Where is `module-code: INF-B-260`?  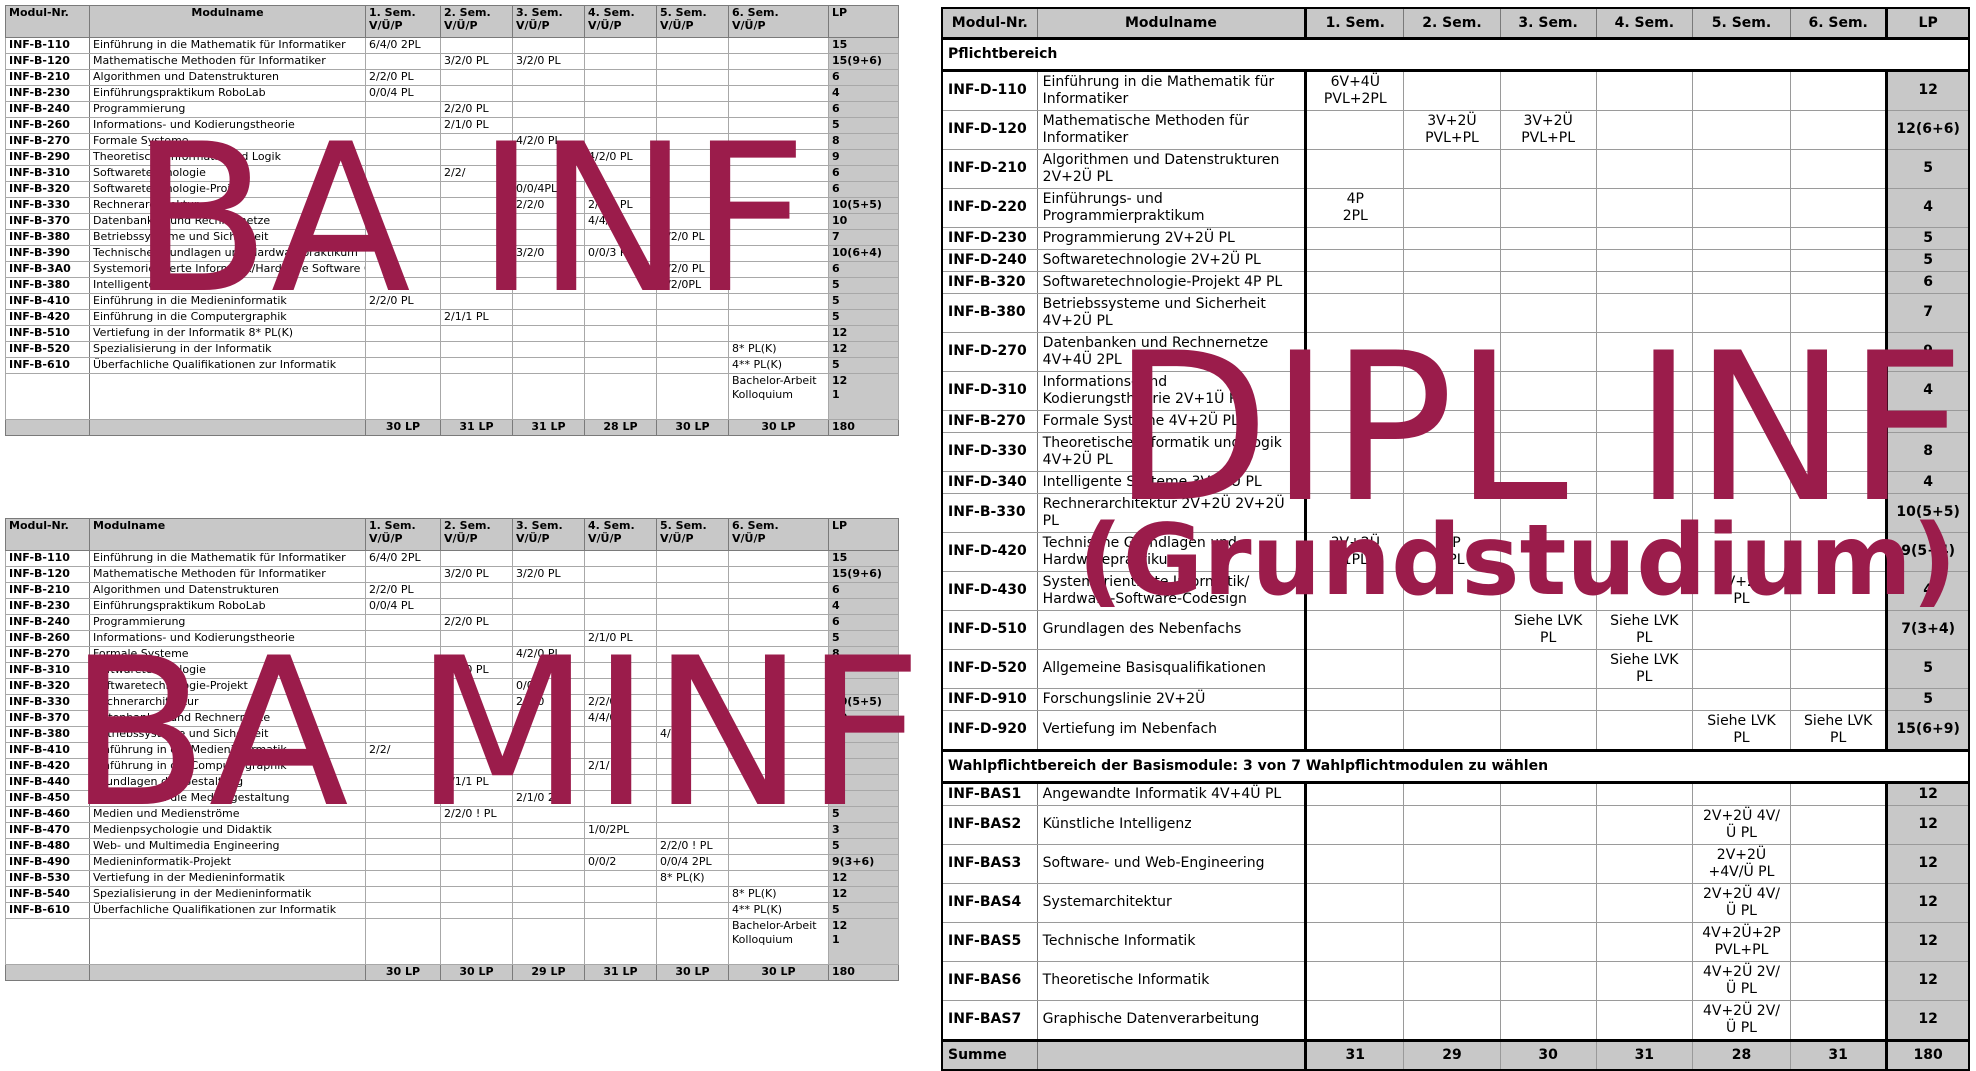
module-code: INF-B-260 is located at coordinates (47, 638).